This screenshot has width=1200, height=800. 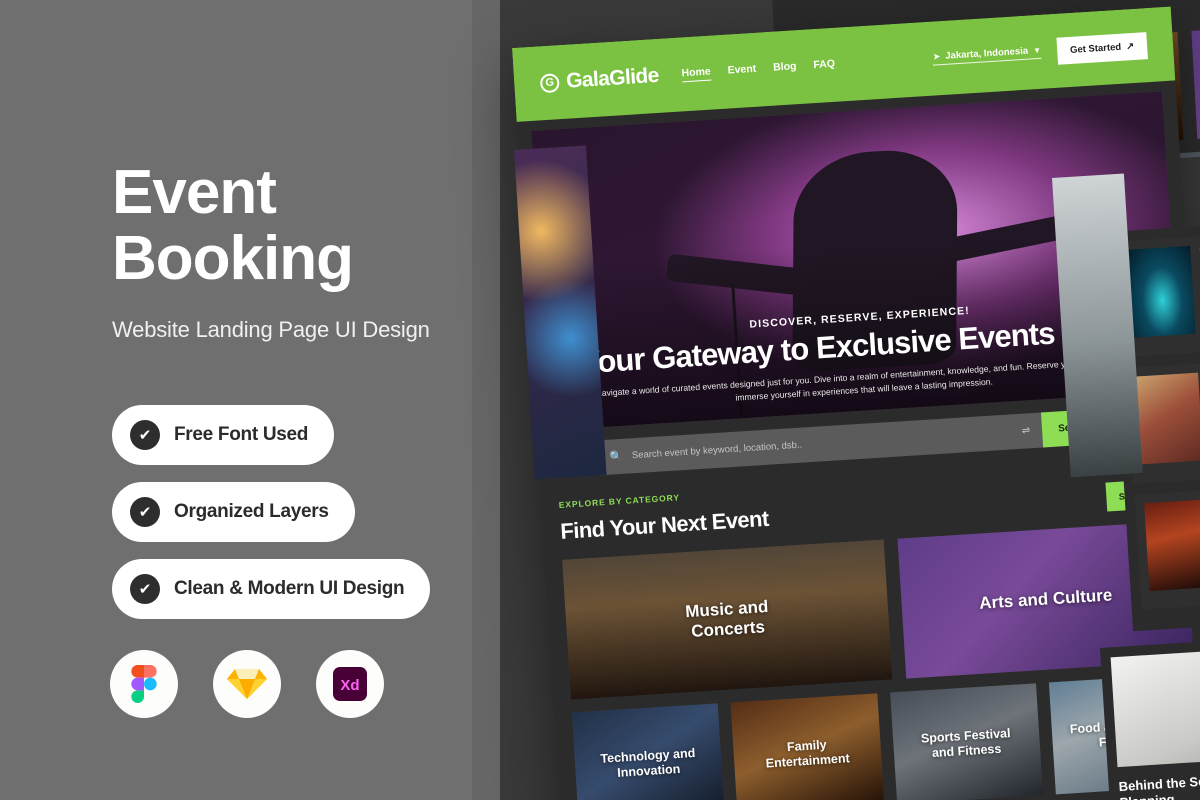 I want to click on figma-icon, so click(x=144, y=684).